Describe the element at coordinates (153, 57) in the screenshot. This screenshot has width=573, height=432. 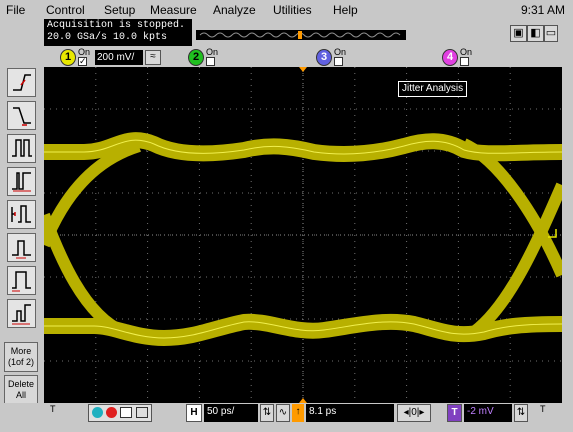
I see `channel-1-coupling-button: ≈` at that location.